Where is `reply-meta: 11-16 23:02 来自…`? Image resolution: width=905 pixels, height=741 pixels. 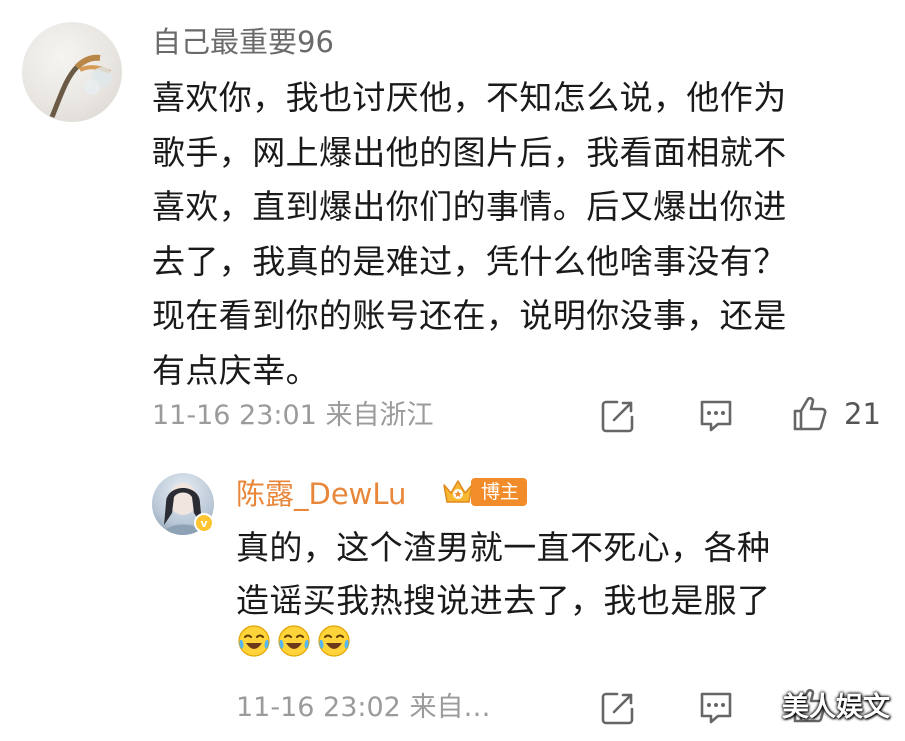
reply-meta: 11-16 23:02 来自… is located at coordinates (363, 708).